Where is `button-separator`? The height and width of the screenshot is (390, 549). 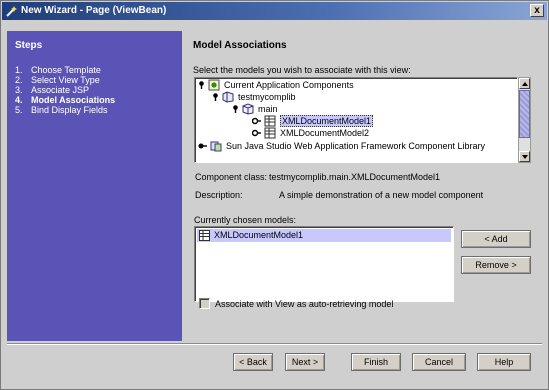 button-separator is located at coordinates (274, 344).